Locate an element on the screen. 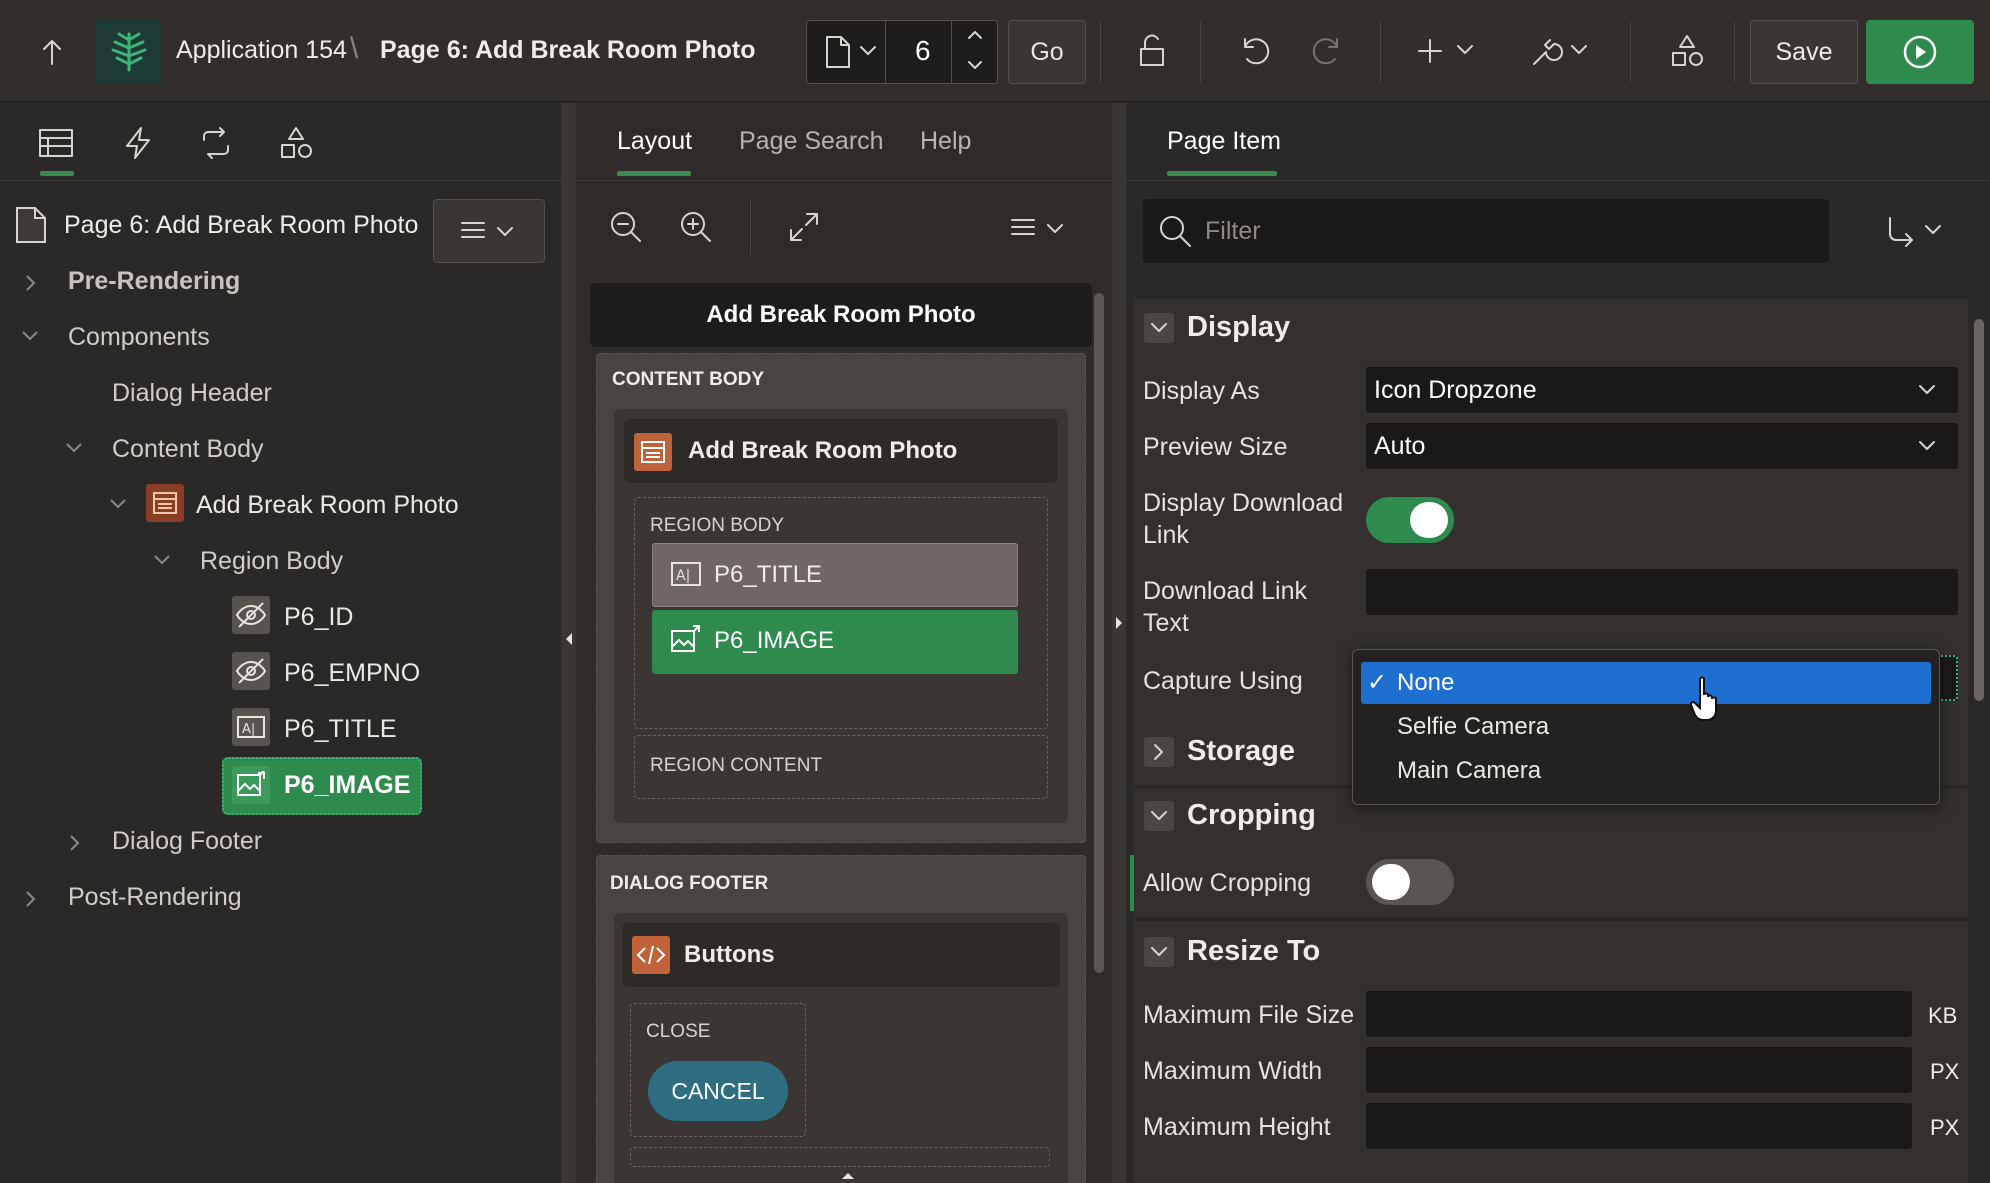 The width and height of the screenshot is (1990, 1183). display-as-label: Display As is located at coordinates (1201, 391).